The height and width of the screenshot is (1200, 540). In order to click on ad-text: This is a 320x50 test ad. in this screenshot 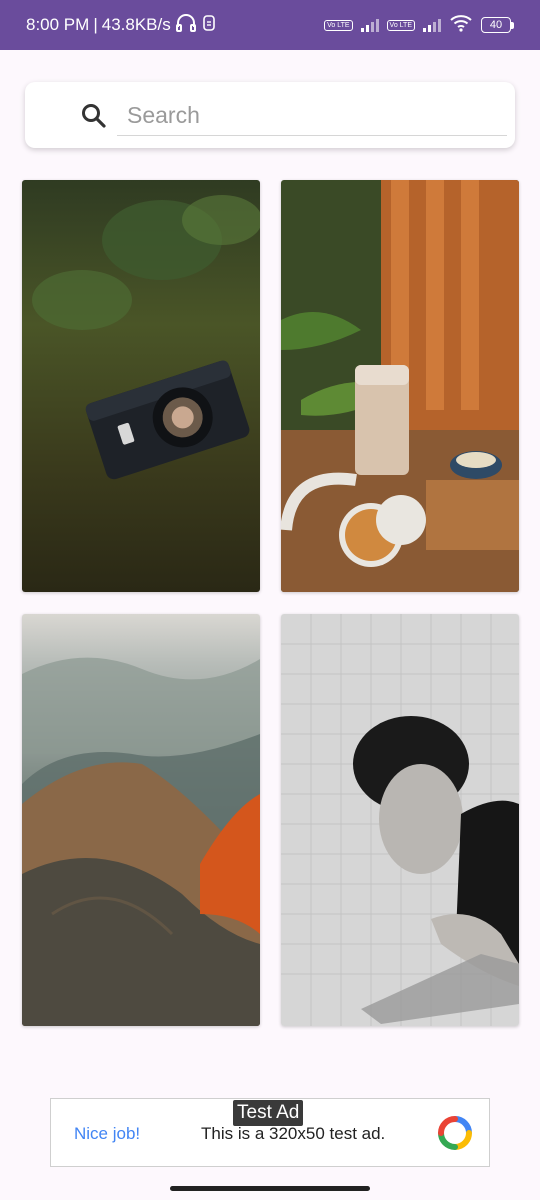, I will do `click(293, 1134)`.